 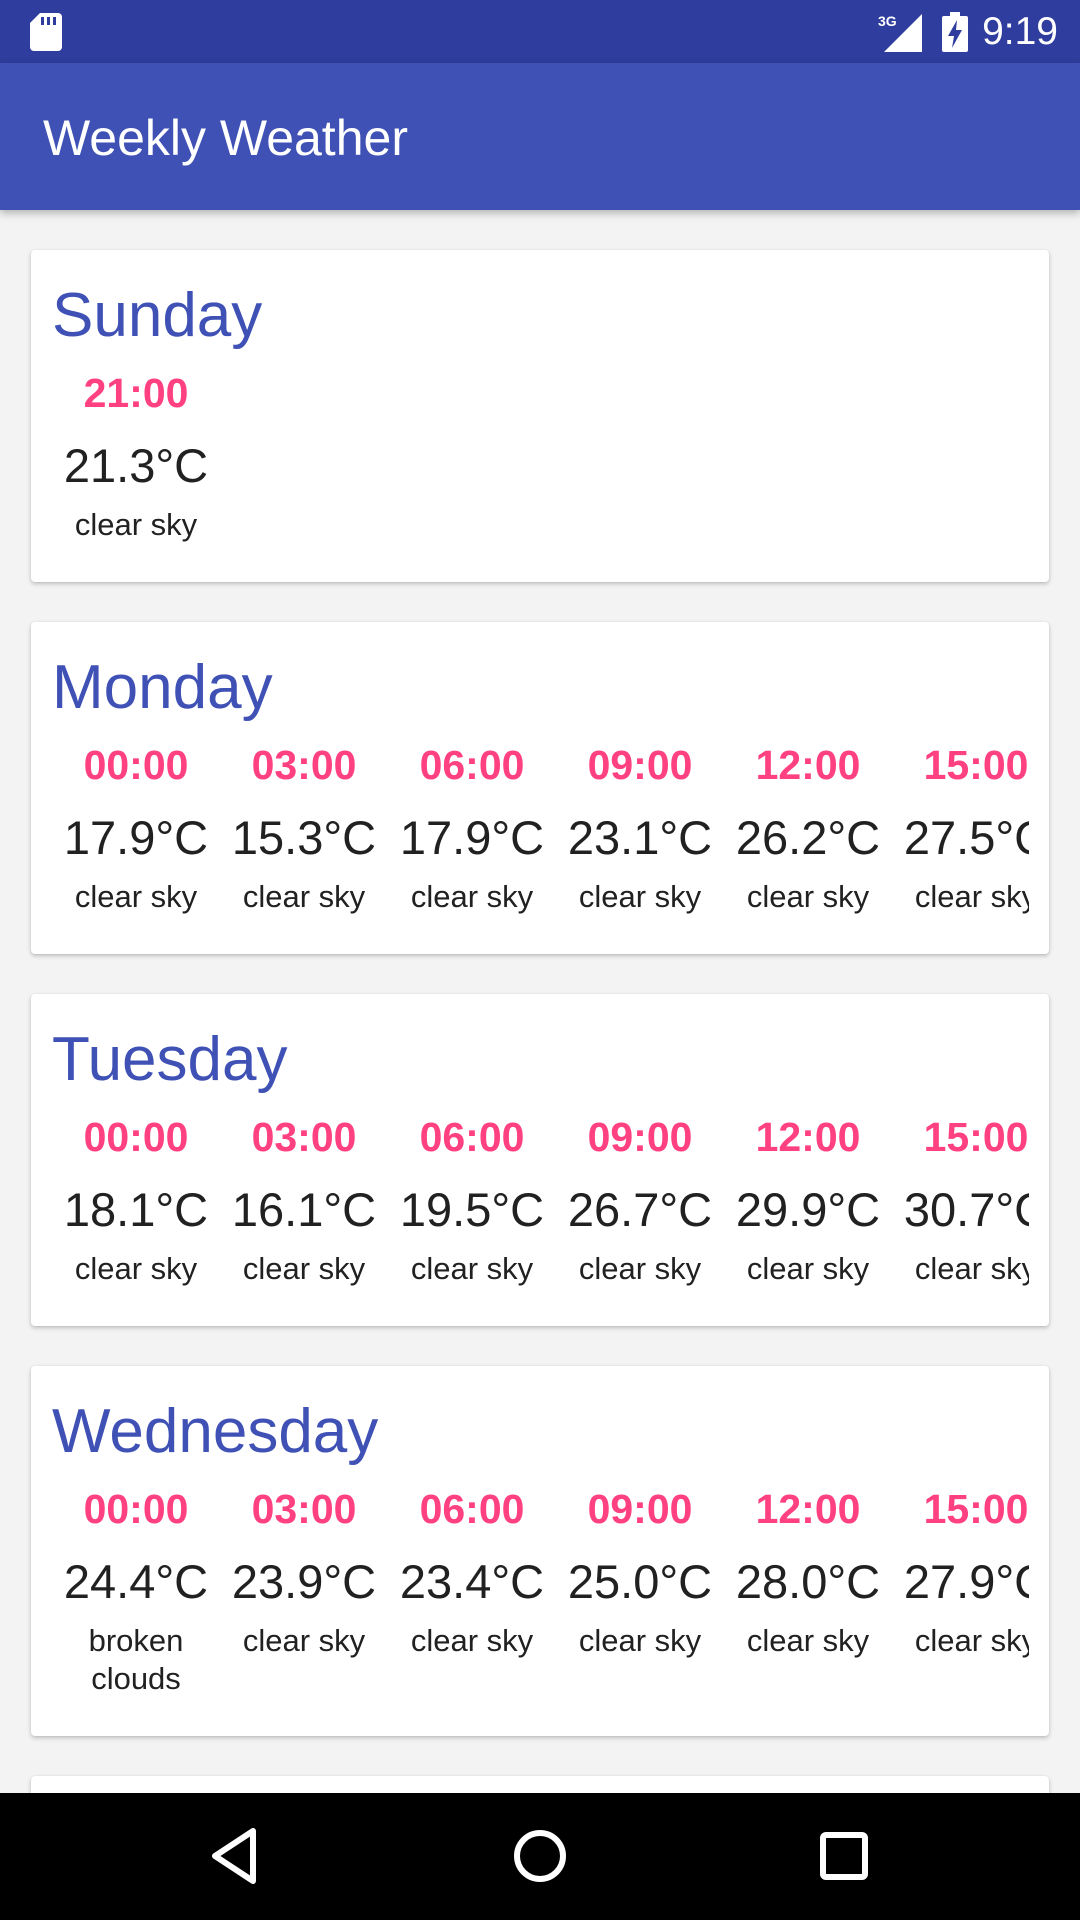 What do you see at coordinates (225, 138) in the screenshot?
I see `app-title: Weekly Weather` at bounding box center [225, 138].